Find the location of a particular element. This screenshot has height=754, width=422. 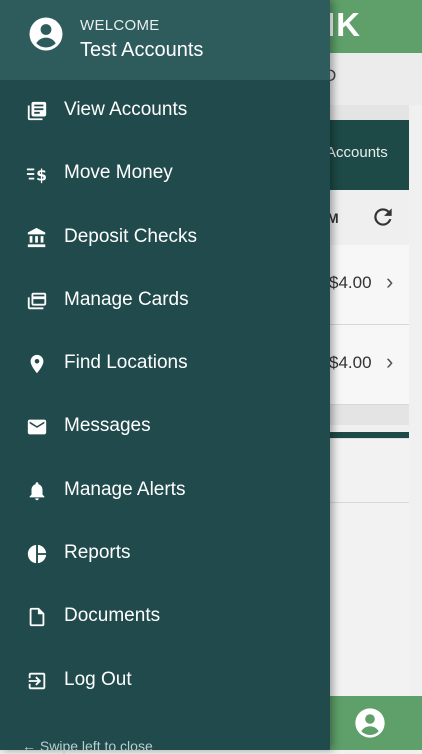

menu-item-label: Move Money is located at coordinates (118, 173).